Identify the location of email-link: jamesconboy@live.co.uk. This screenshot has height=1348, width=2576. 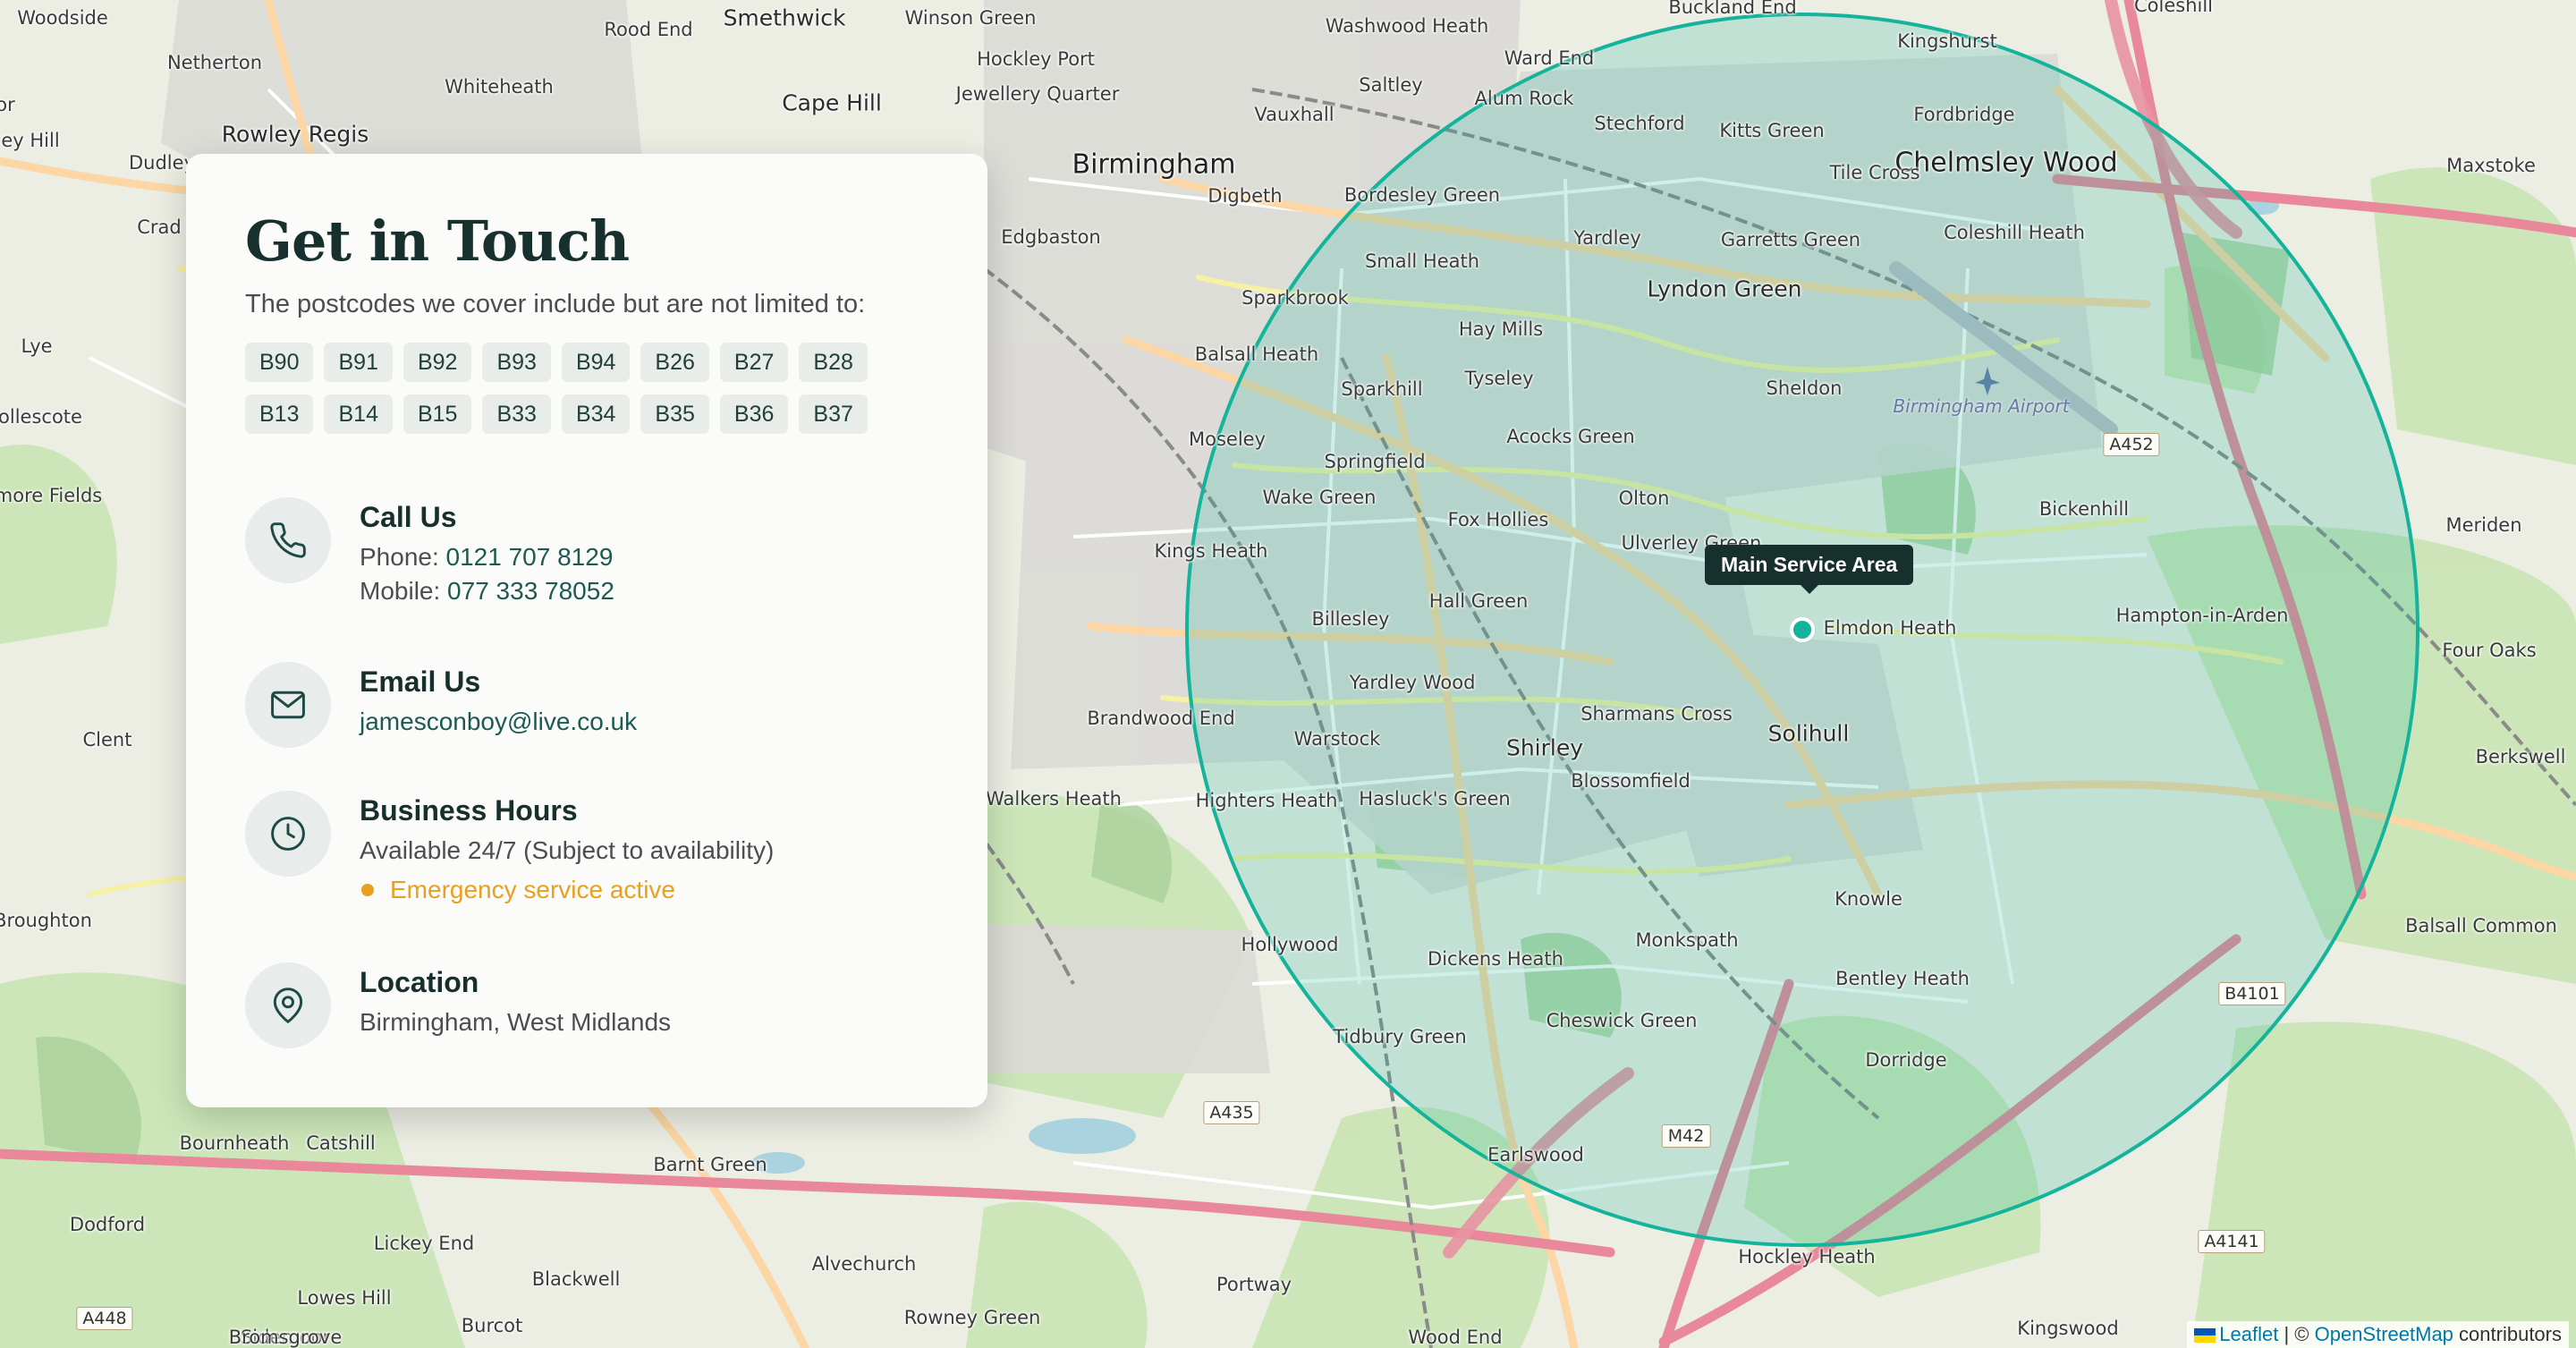
(498, 721).